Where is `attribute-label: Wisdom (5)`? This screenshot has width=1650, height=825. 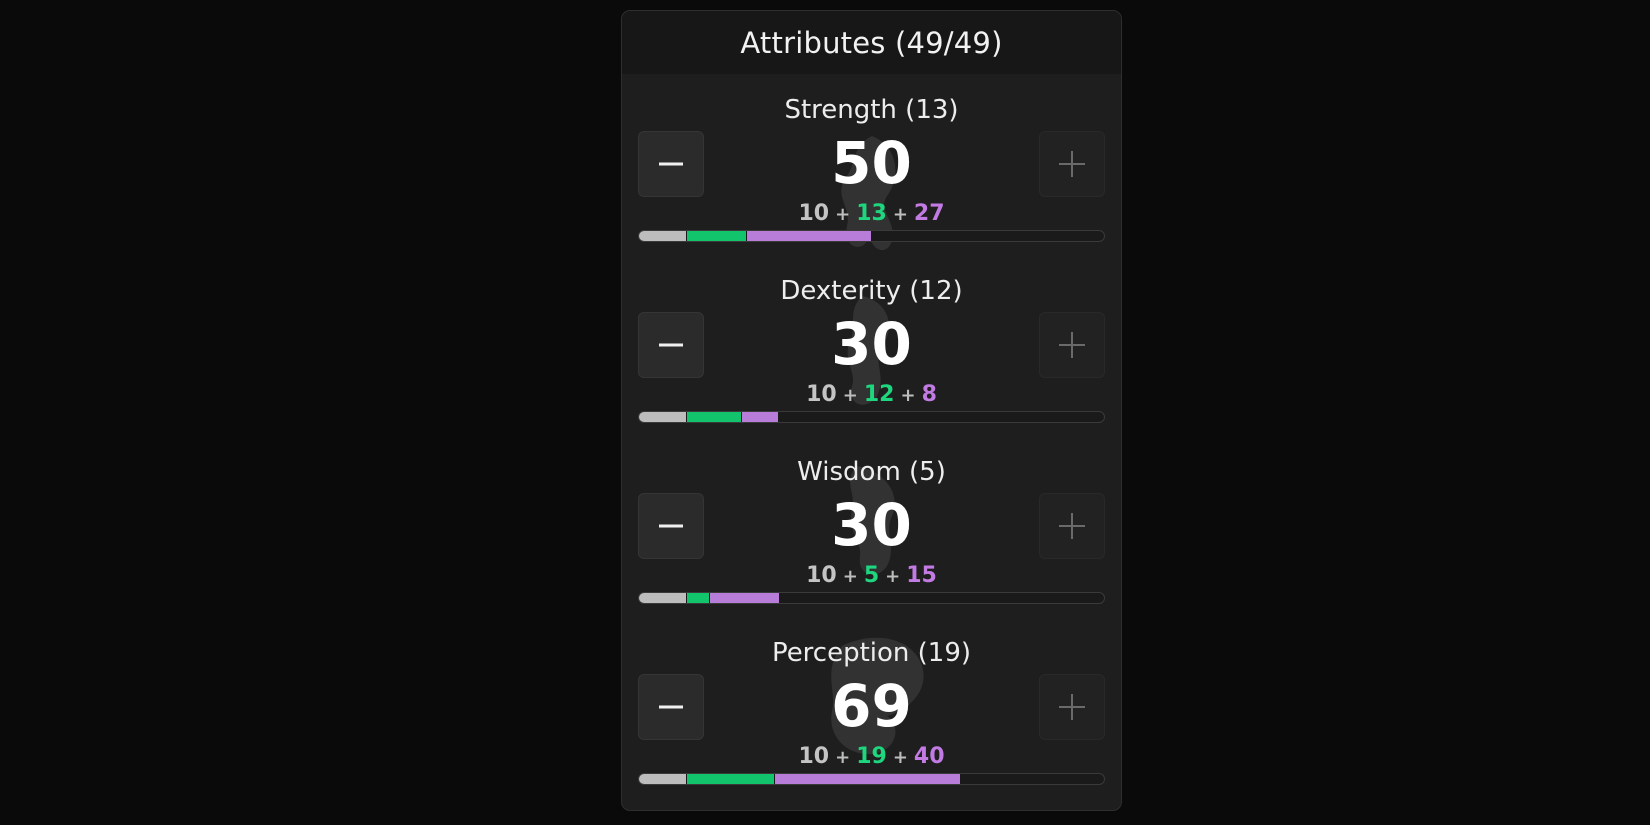 attribute-label: Wisdom (5) is located at coordinates (871, 472).